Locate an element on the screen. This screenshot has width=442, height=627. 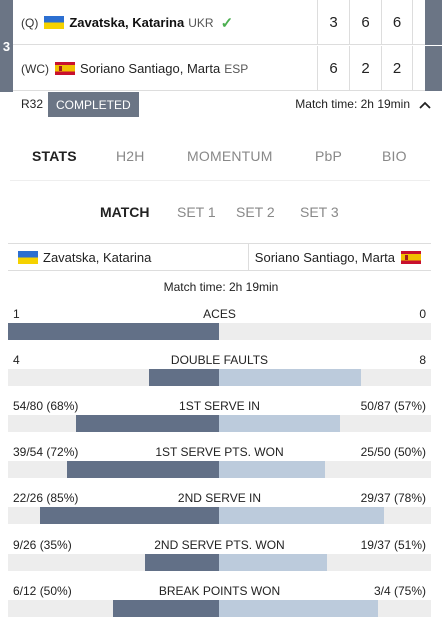
tab-stats: STATS is located at coordinates (54, 156).